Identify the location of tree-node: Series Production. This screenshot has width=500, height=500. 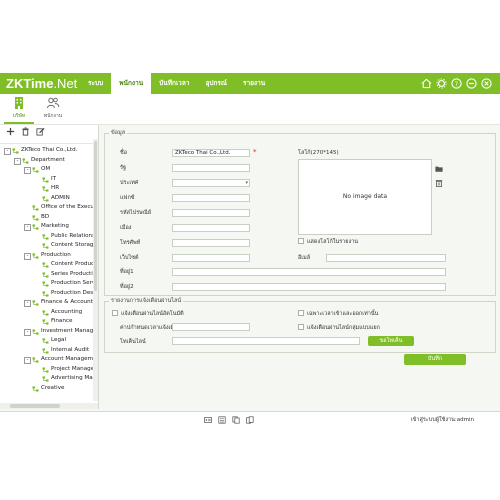
(49, 275).